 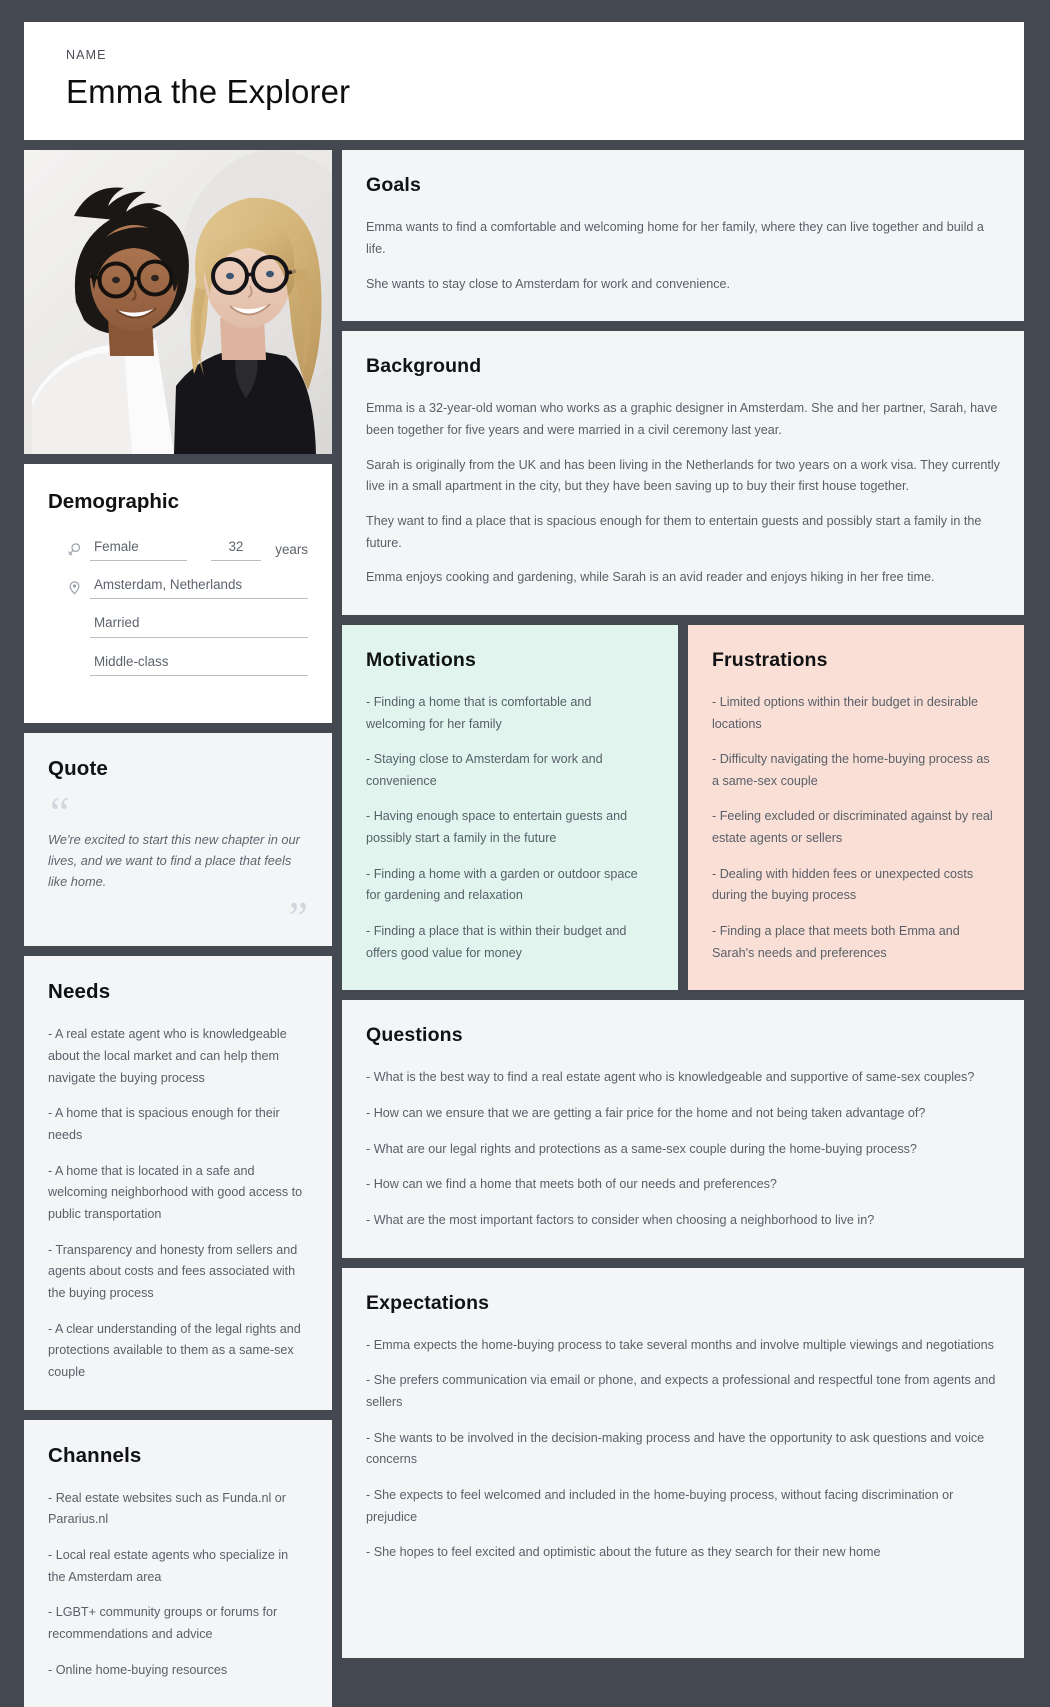 I want to click on demographic-row-marital: Married, so click(x=186, y=626).